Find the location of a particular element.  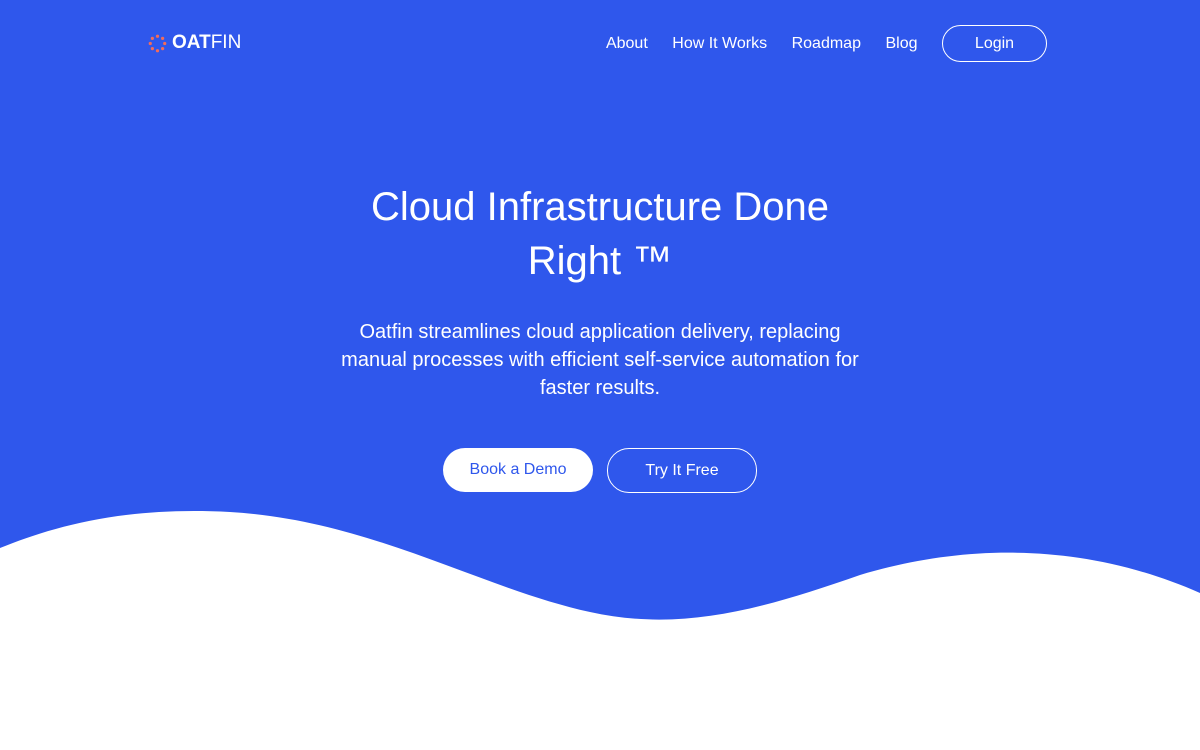

nav-link-how-it-works: How It Works is located at coordinates (719, 44).